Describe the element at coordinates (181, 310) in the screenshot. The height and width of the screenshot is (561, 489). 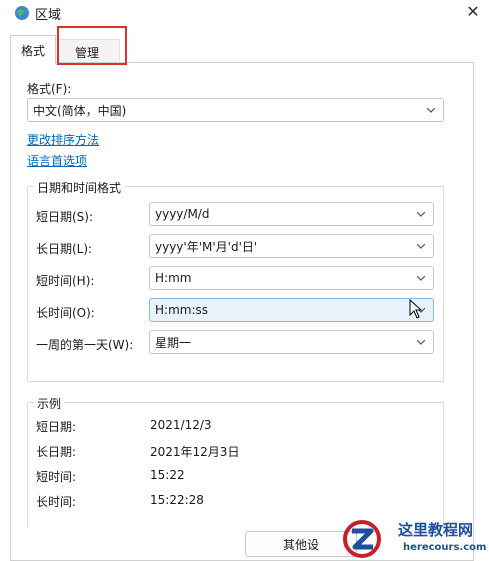
I see `long-time-value: H:mm:ss` at that location.